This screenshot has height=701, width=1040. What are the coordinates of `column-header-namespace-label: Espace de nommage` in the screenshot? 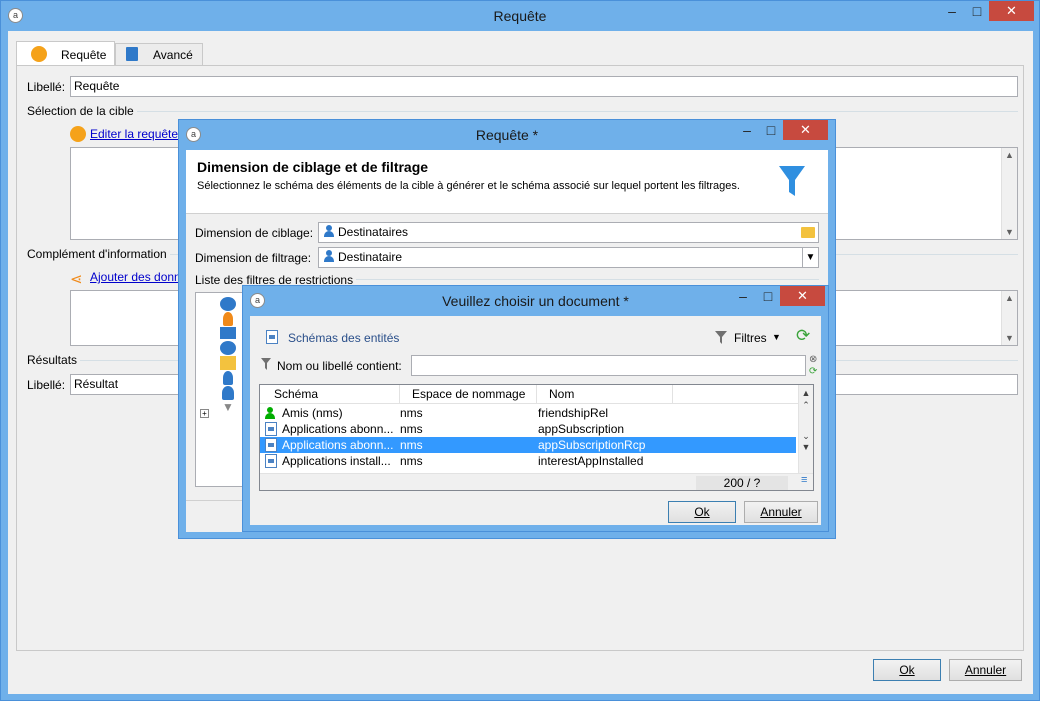 It's located at (469, 394).